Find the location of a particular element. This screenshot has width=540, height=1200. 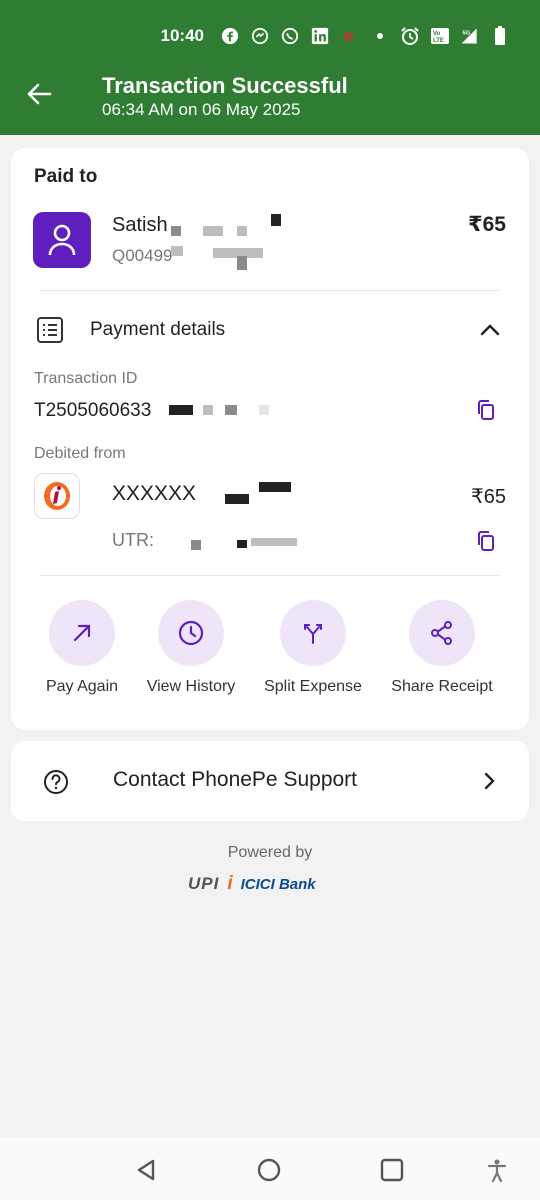

paid-amount: ₹65 is located at coordinates (487, 224).